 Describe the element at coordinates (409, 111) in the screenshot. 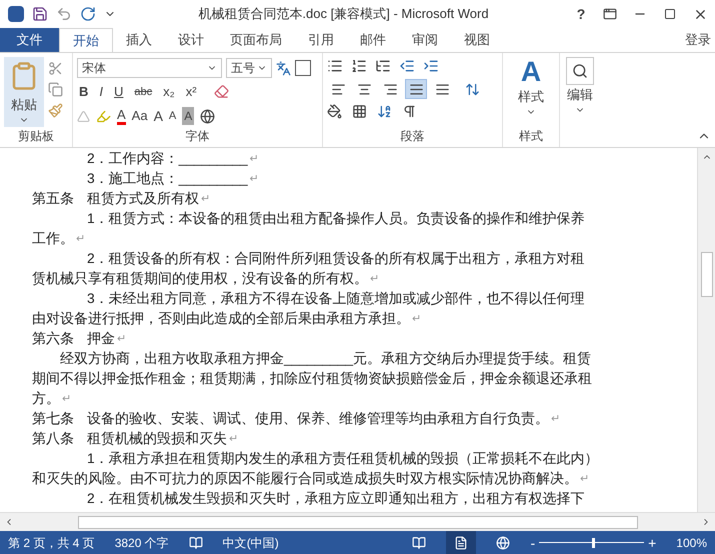

I see `show-marks-icon` at that location.